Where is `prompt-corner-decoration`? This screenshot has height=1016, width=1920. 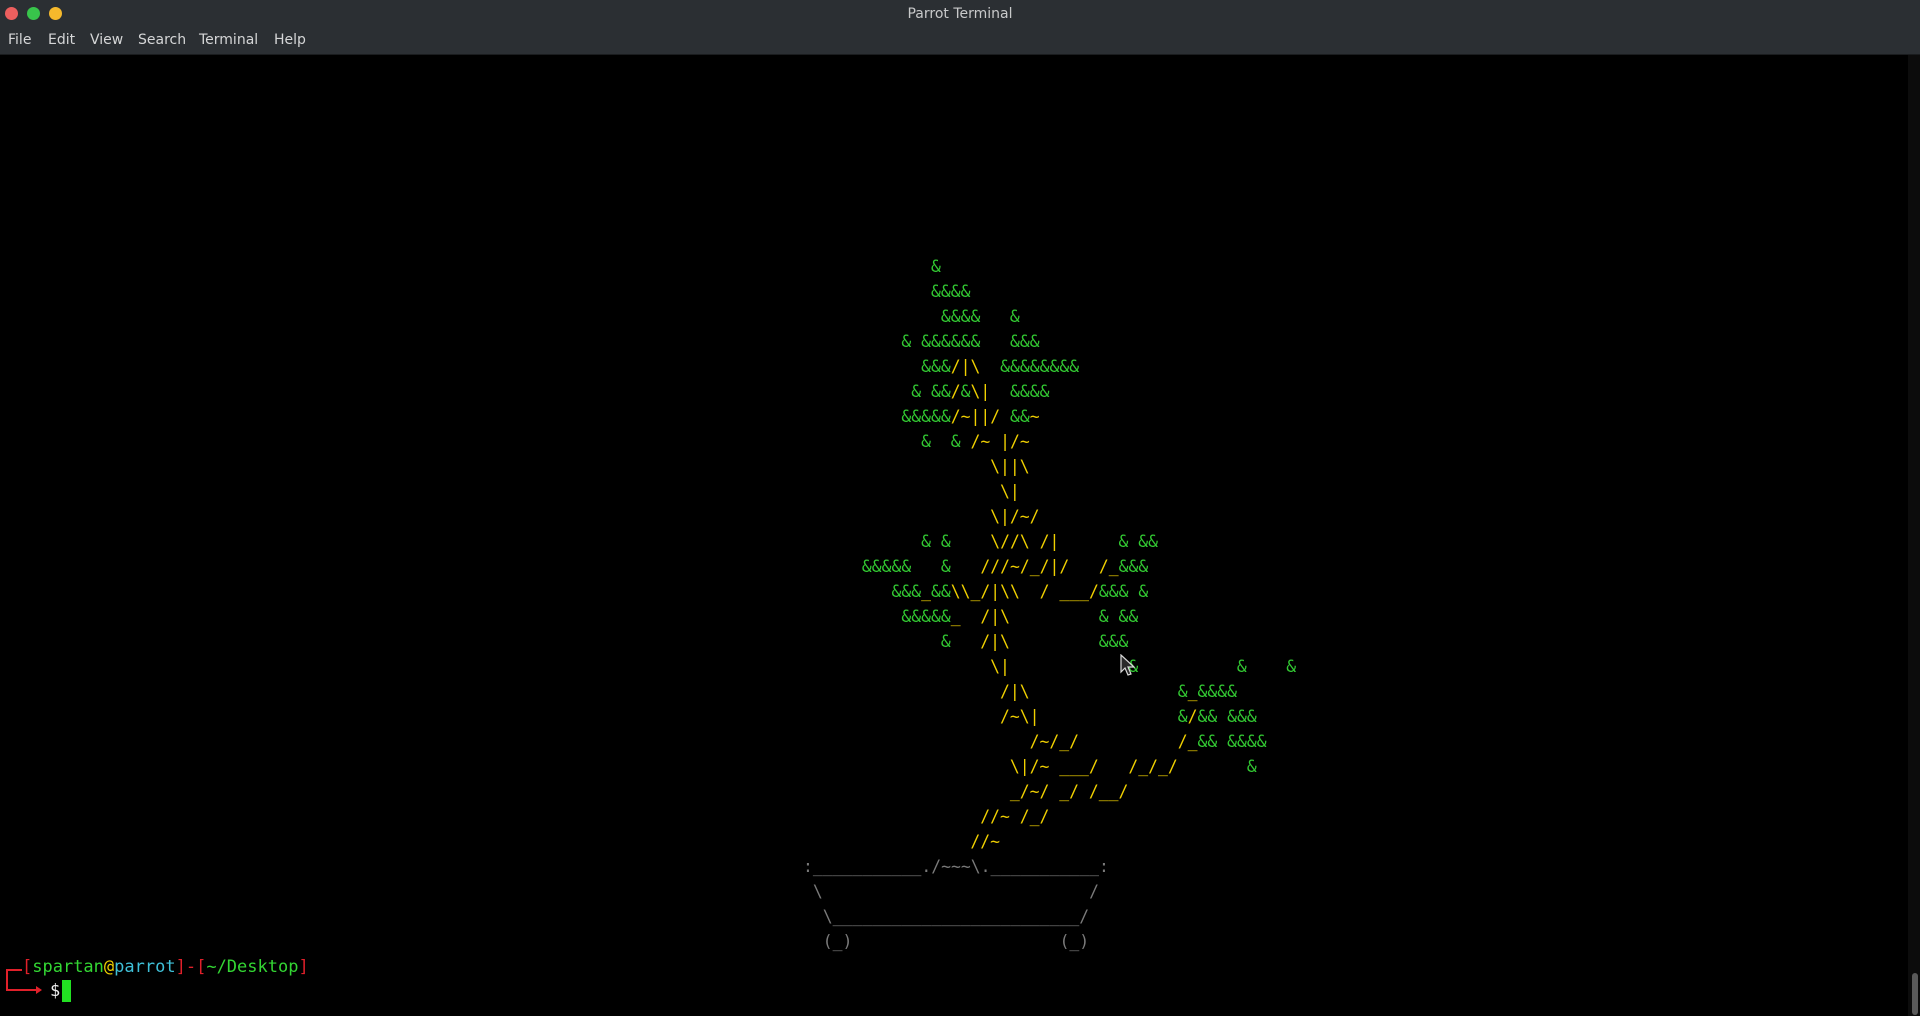 prompt-corner-decoration is located at coordinates (14, 980).